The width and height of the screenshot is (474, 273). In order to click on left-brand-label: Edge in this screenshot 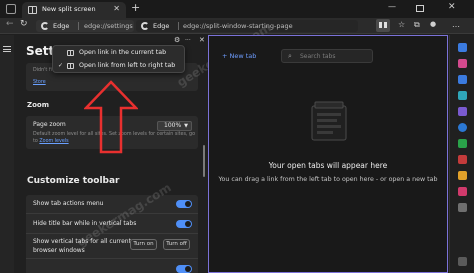, I will do `click(61, 26)`.